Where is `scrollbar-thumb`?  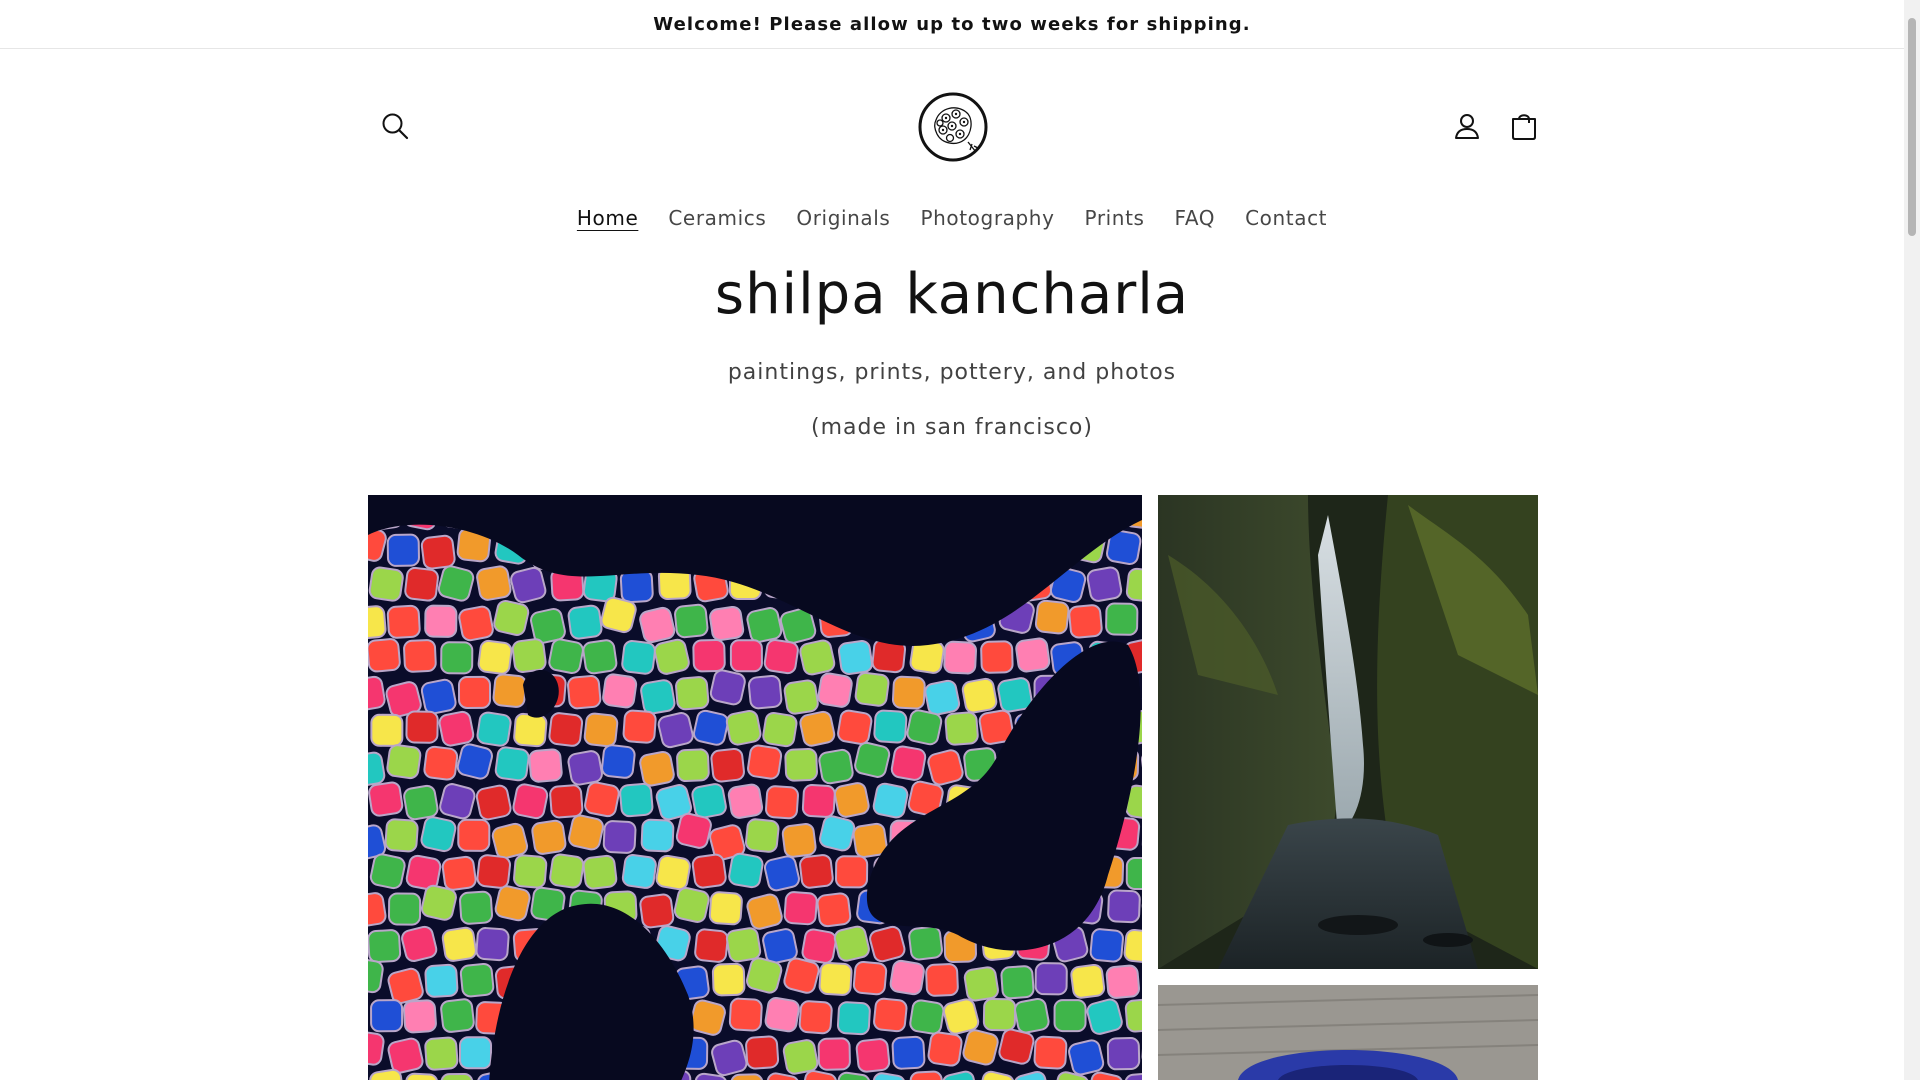
scrollbar-thumb is located at coordinates (1912, 127).